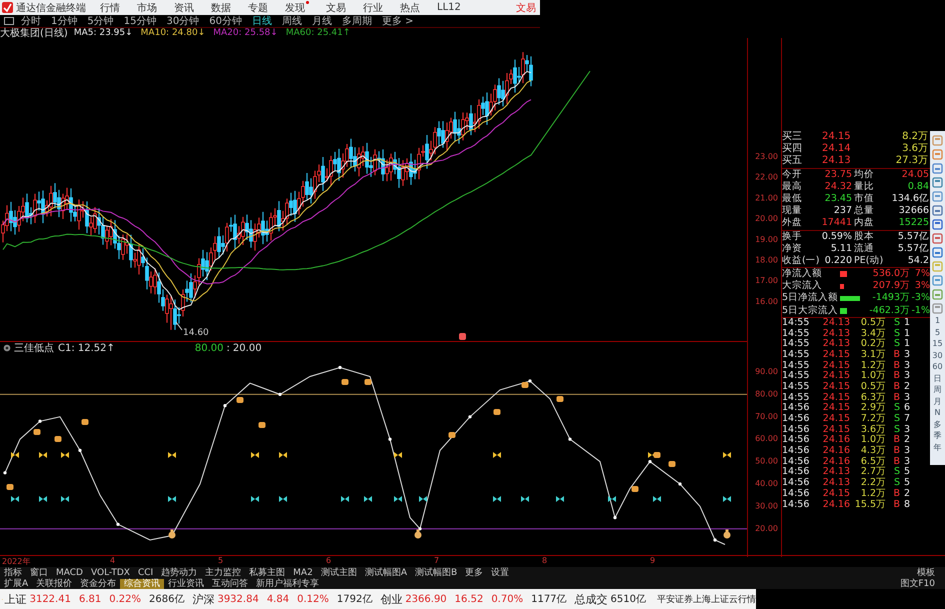  What do you see at coordinates (938, 402) in the screenshot?
I see `period-shortcut: 月` at bounding box center [938, 402].